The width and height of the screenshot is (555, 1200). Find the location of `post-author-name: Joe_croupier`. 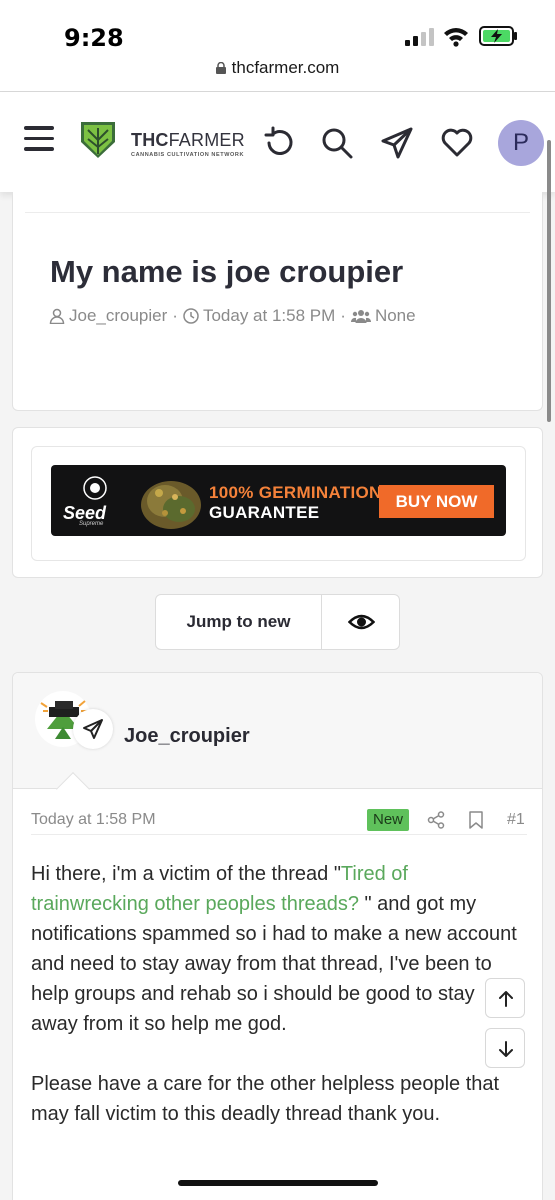

post-author-name: Joe_croupier is located at coordinates (187, 736).